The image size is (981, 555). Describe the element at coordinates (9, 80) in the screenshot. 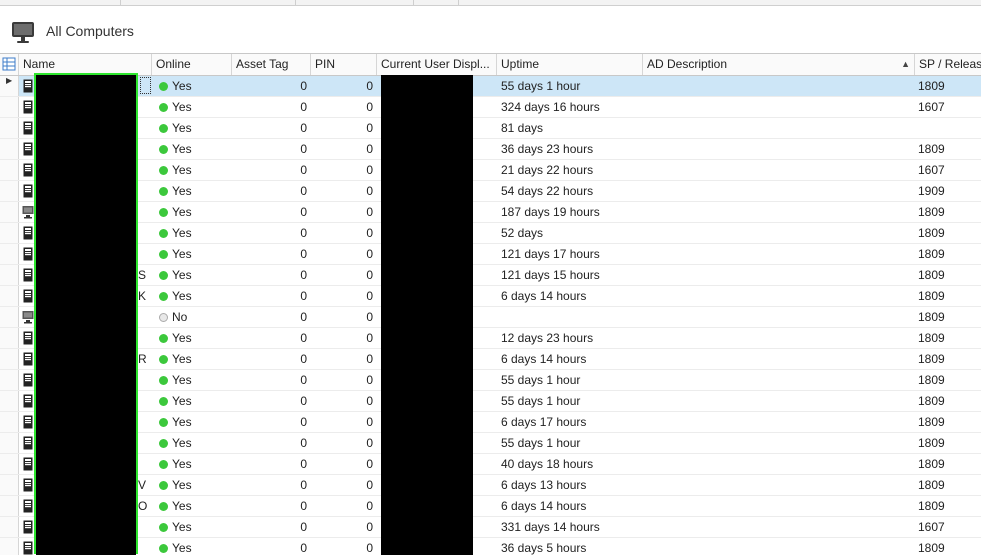

I see `current-row-indicator-icon: ▶` at that location.